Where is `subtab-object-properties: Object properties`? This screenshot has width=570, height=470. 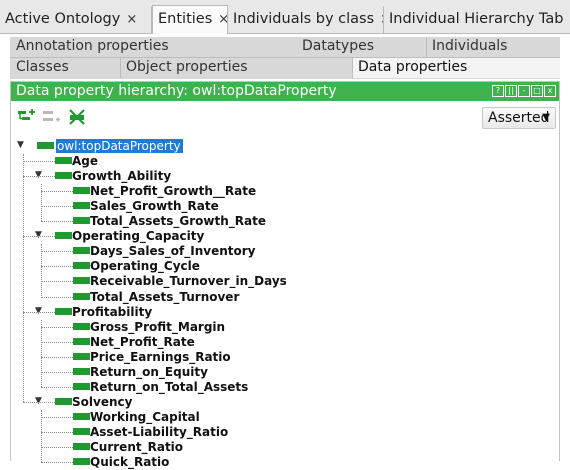
subtab-object-properties: Object properties is located at coordinates (236, 68).